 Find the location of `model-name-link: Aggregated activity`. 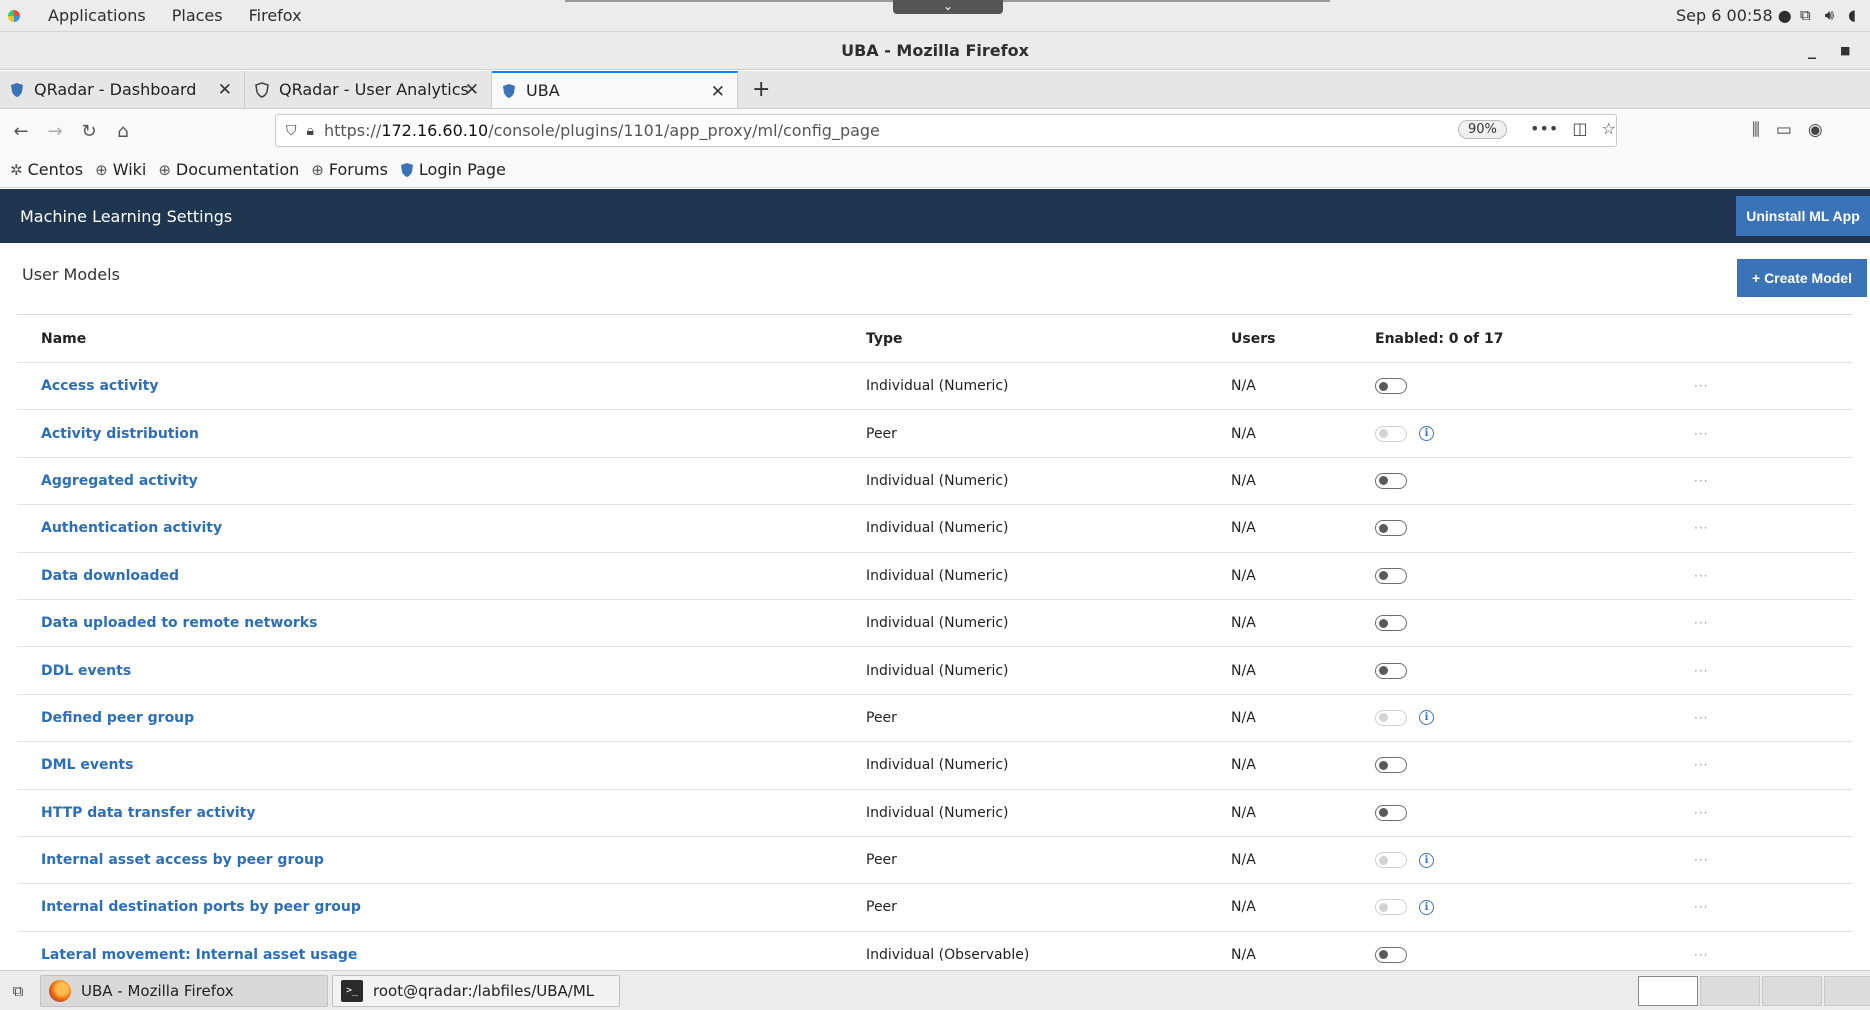

model-name-link: Aggregated activity is located at coordinates (119, 481).